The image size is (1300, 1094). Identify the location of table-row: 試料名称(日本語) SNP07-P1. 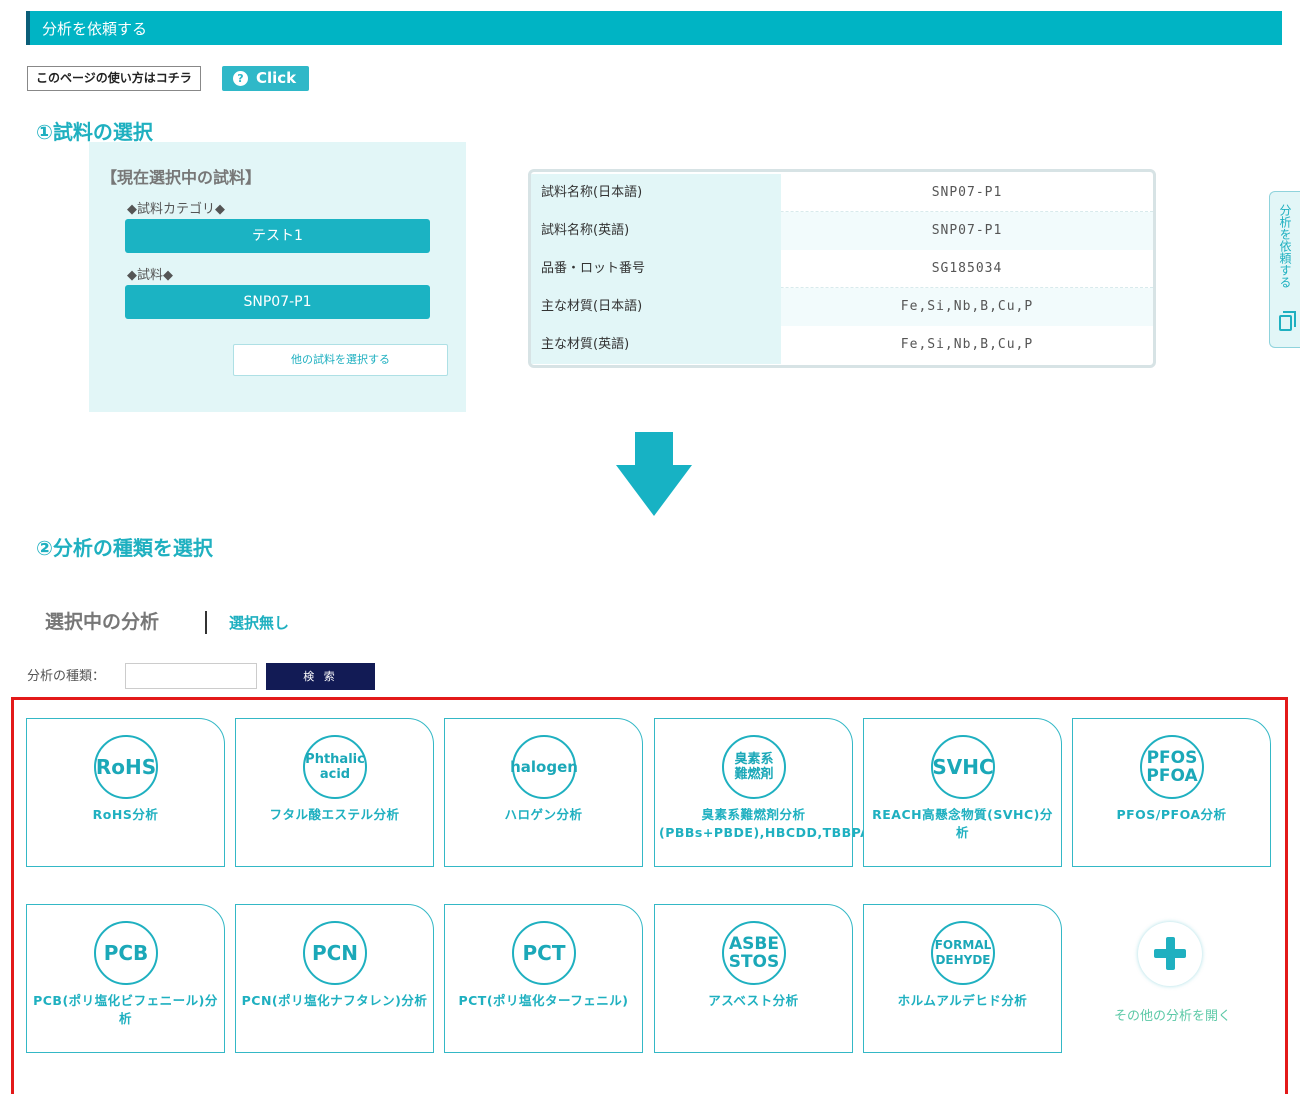
(842, 193).